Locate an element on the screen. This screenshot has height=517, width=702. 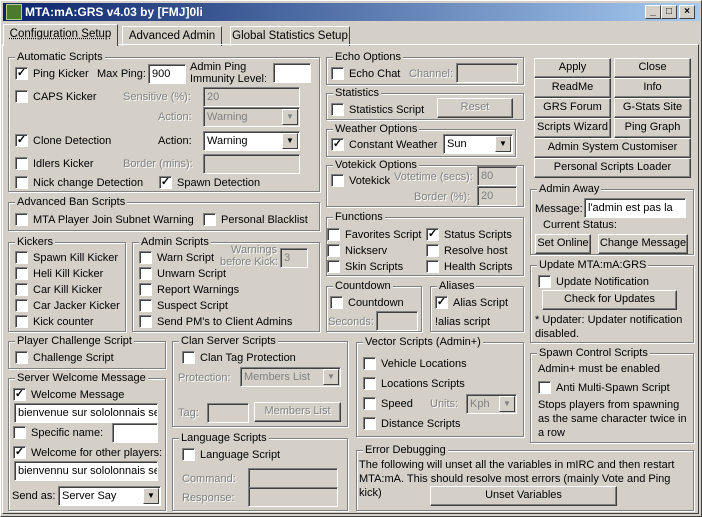
tab-global-statistics: Global Statistics Setup is located at coordinates (290, 36).